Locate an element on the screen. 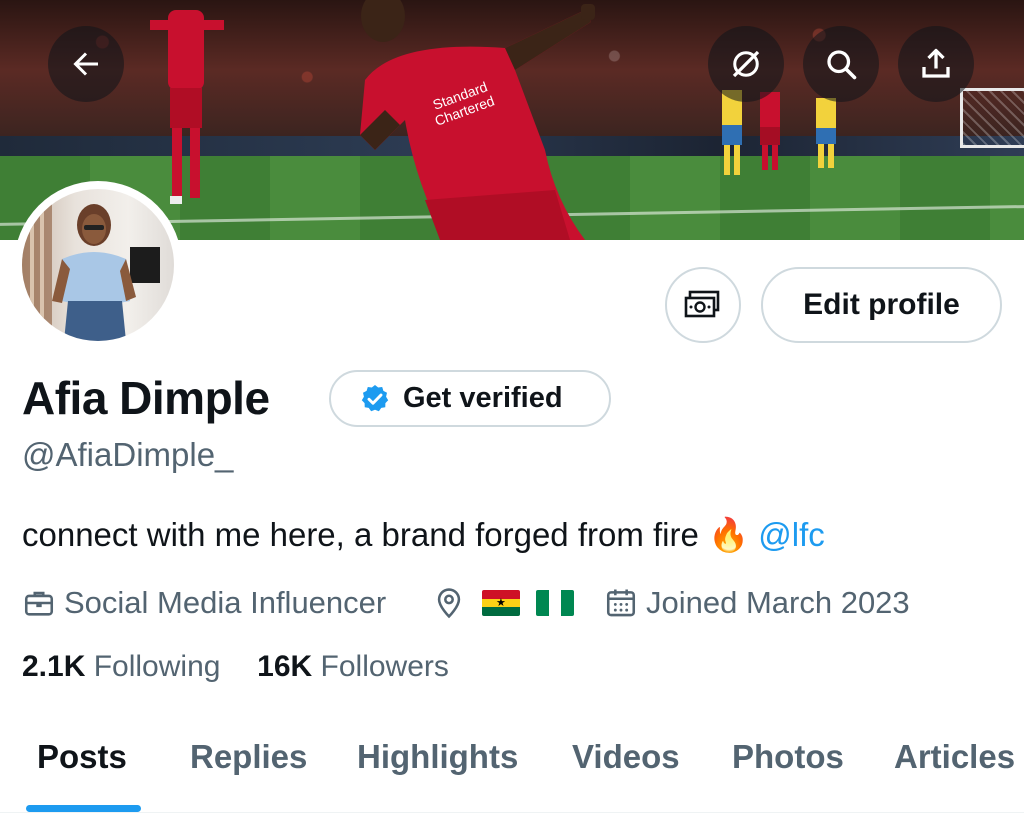 This screenshot has height=826, width=1024. subscriptions-button is located at coordinates (703, 305).